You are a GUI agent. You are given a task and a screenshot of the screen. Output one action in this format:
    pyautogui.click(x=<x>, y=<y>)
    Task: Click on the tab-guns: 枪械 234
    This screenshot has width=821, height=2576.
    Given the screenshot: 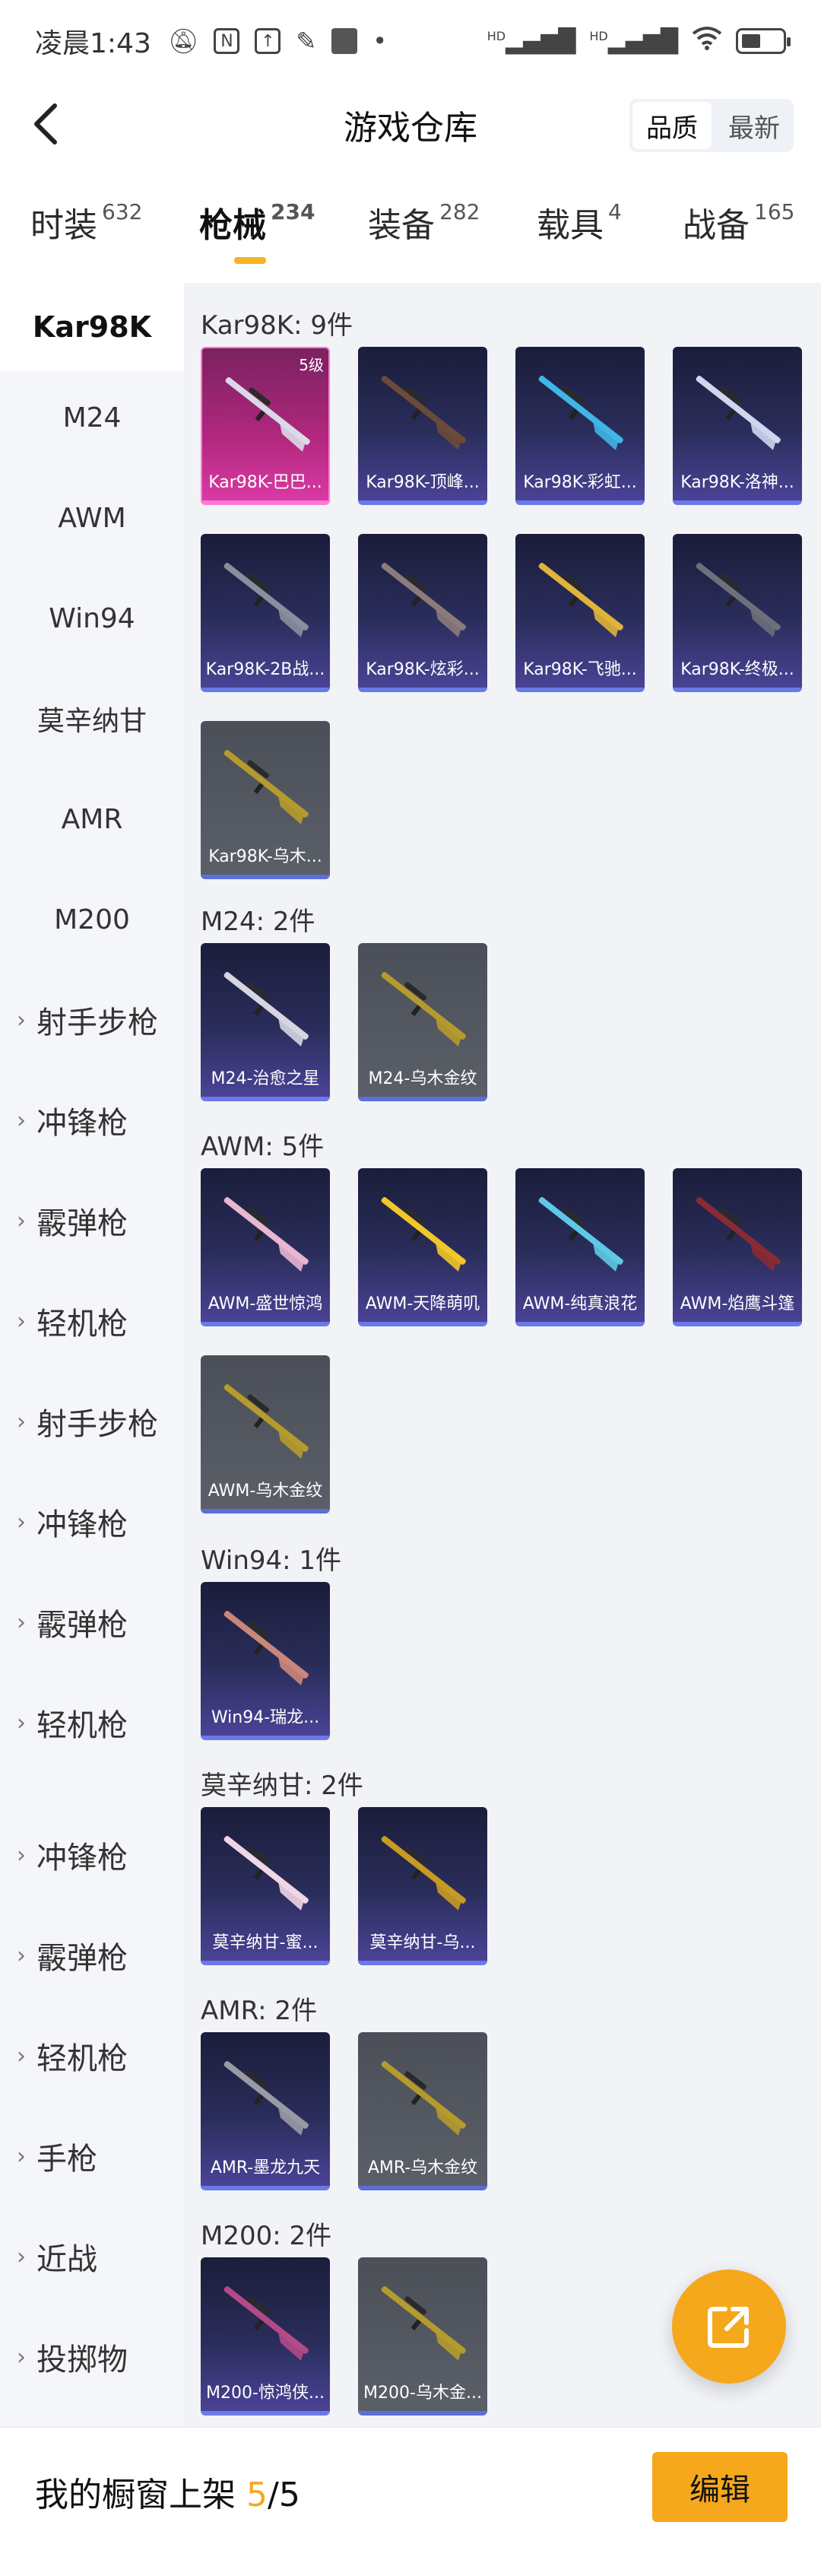 What is the action you would take?
    pyautogui.click(x=257, y=231)
    